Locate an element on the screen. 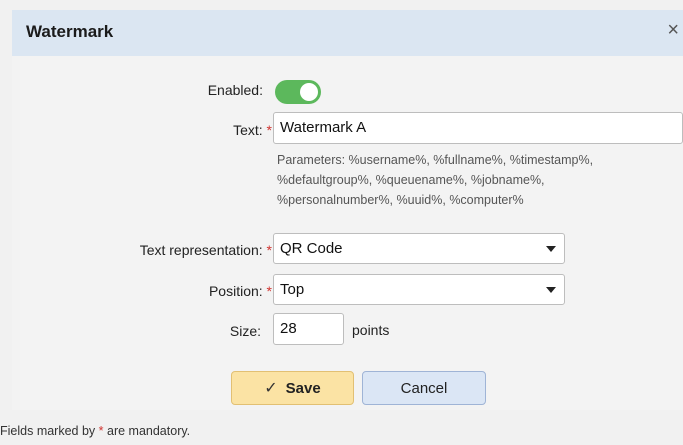 The image size is (683, 445). size-unit: points is located at coordinates (371, 330).